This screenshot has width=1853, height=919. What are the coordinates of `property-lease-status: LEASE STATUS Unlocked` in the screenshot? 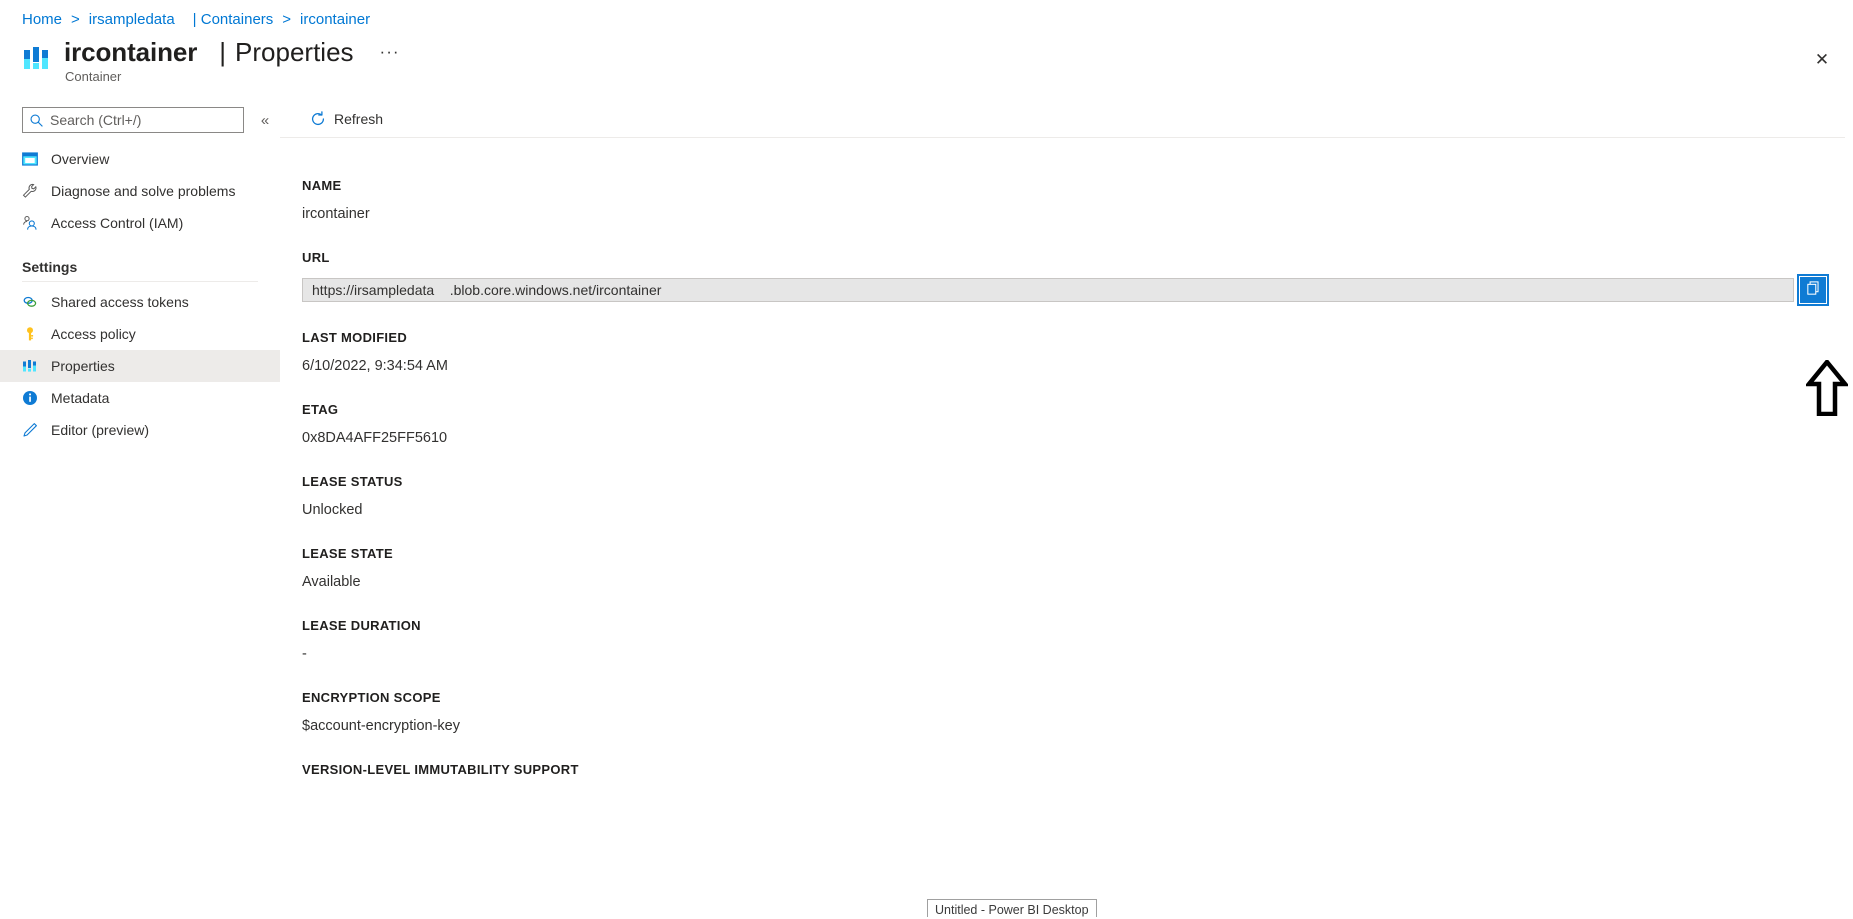 It's located at (1077, 496).